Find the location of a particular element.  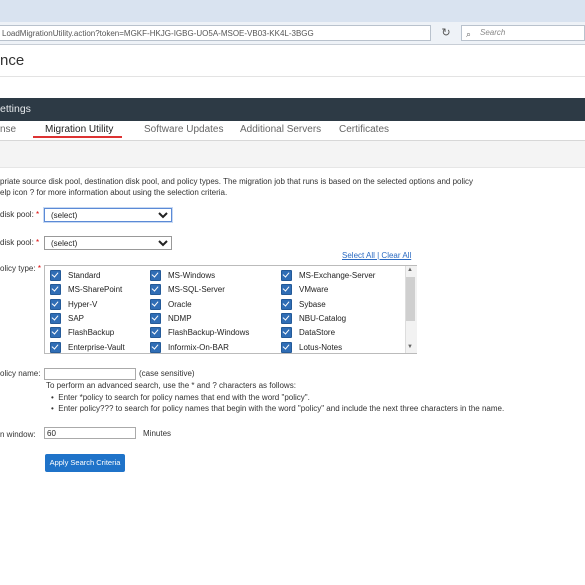

toolbar-strip is located at coordinates (292, 154).